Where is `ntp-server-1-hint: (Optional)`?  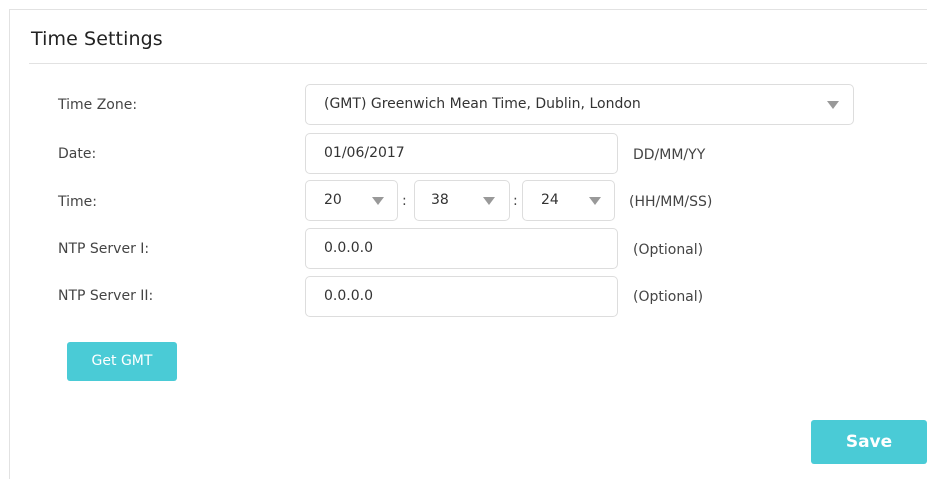 ntp-server-1-hint: (Optional) is located at coordinates (668, 250).